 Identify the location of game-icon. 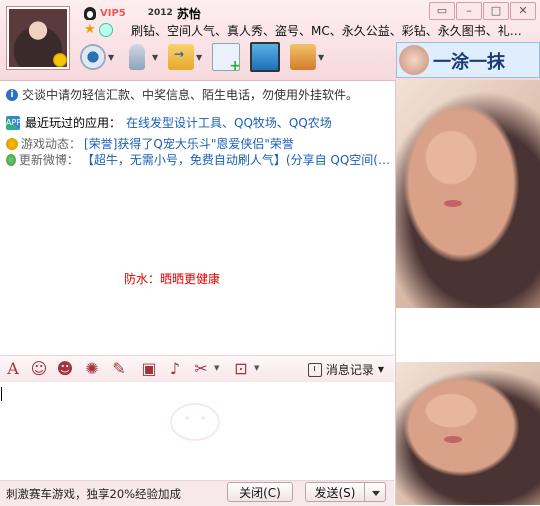
(12, 143).